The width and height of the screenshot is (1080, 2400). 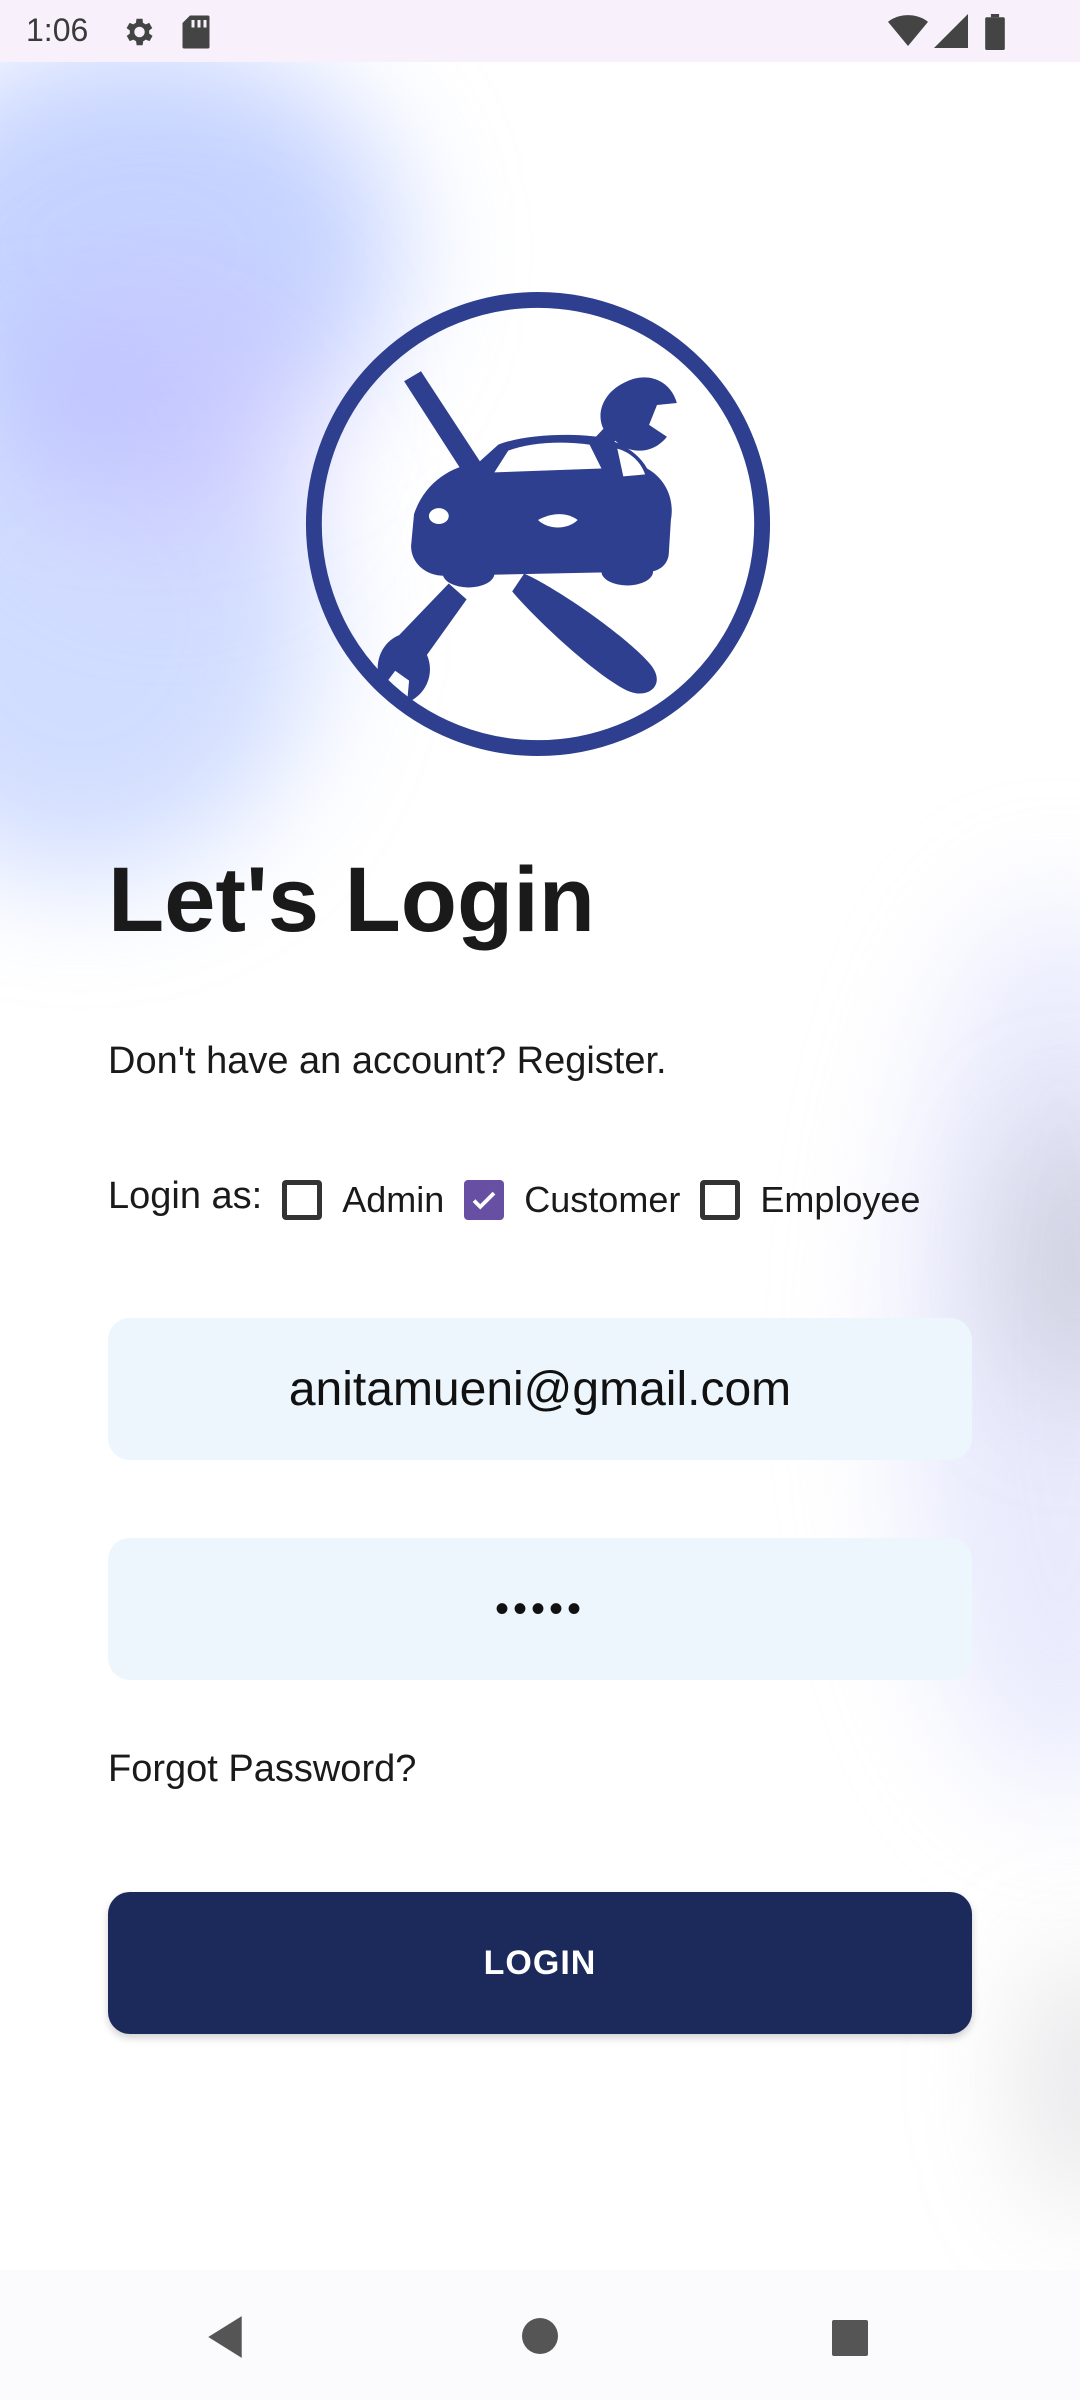 I want to click on car-repair-logo, so click(x=538, y=524).